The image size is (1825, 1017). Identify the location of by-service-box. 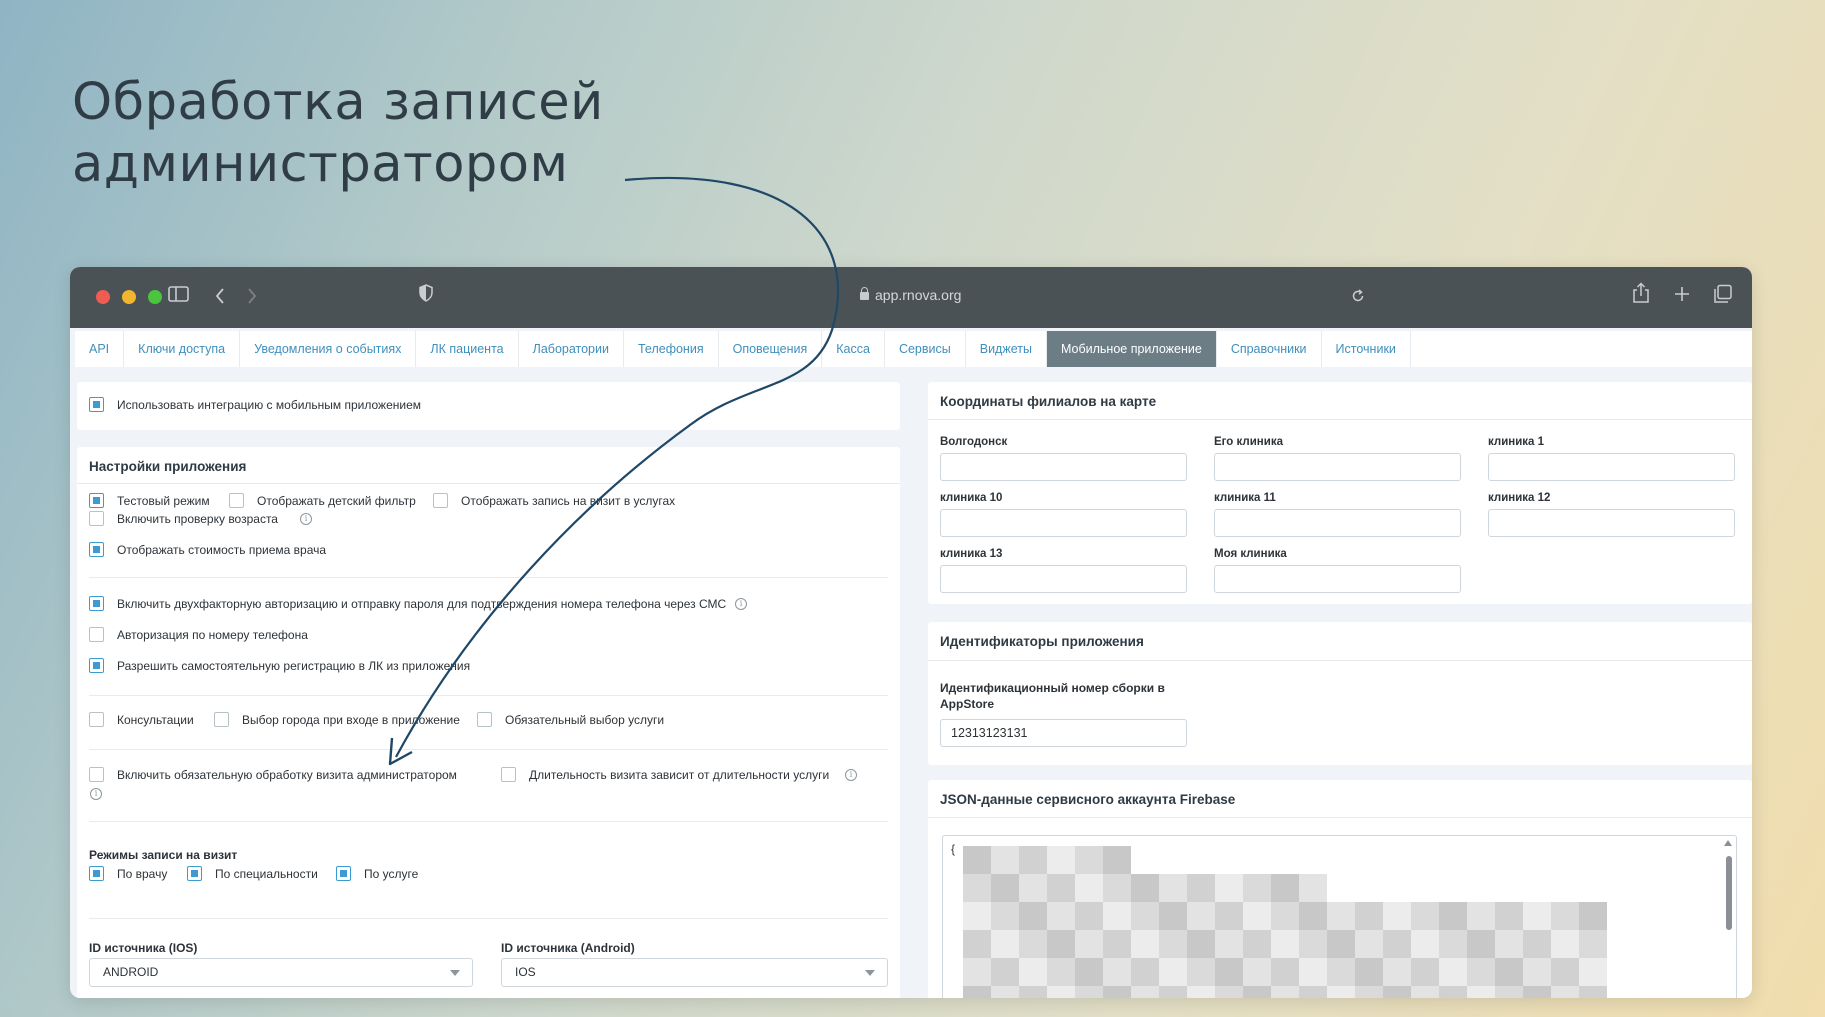
(343, 873).